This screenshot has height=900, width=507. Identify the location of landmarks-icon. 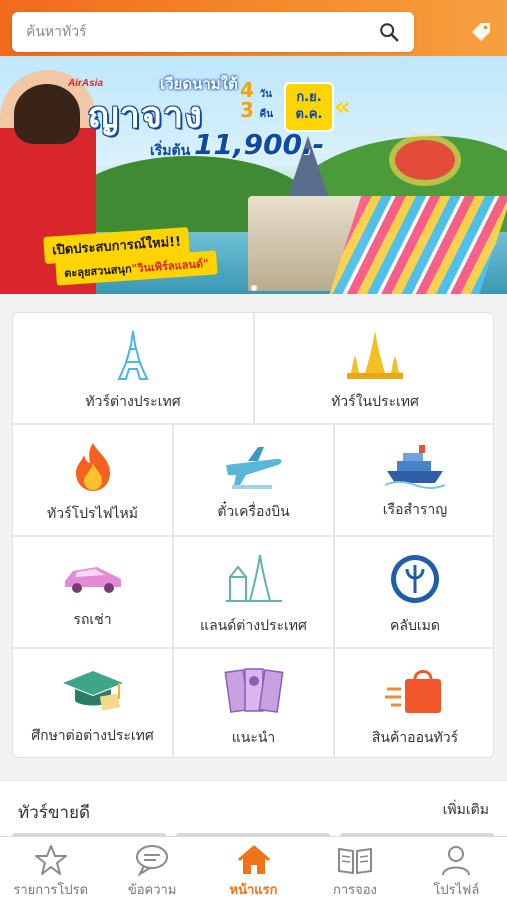
(253, 578).